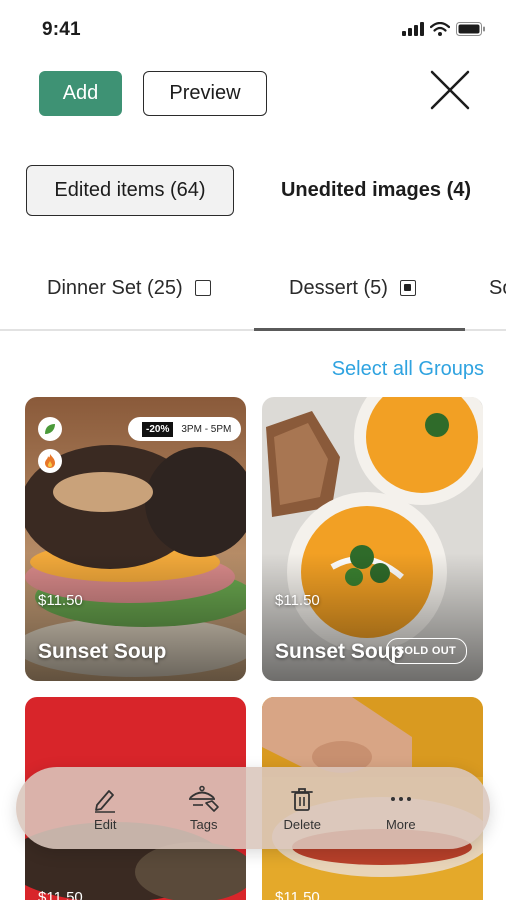  I want to click on status-icons, so click(444, 29).